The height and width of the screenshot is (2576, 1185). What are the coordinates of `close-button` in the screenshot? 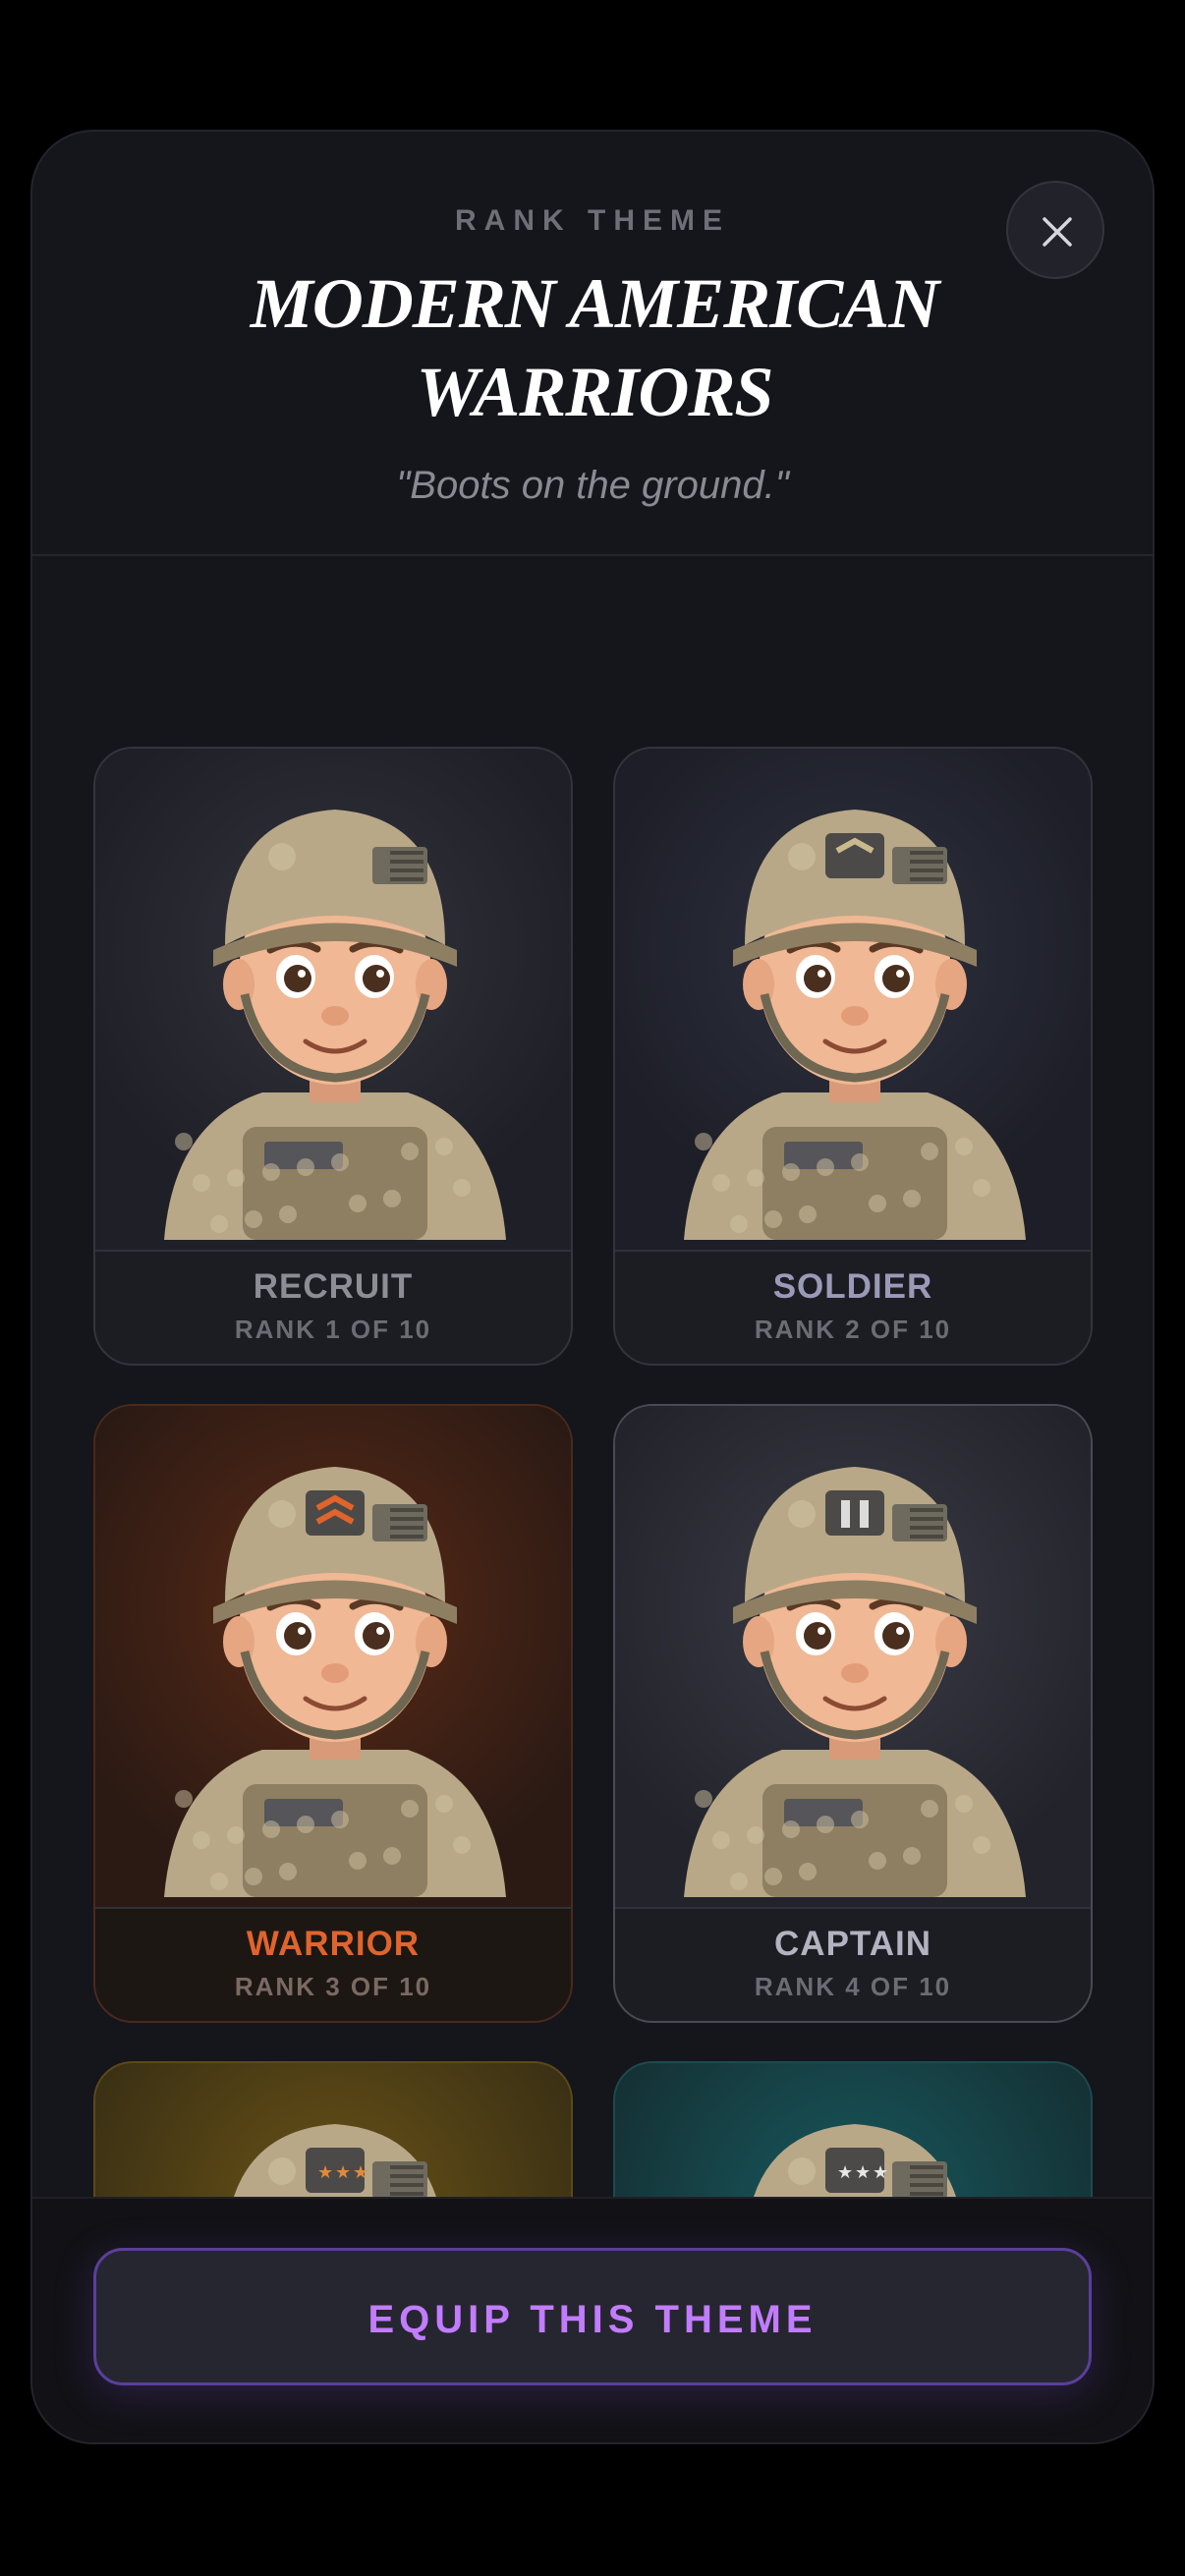 It's located at (1055, 230).